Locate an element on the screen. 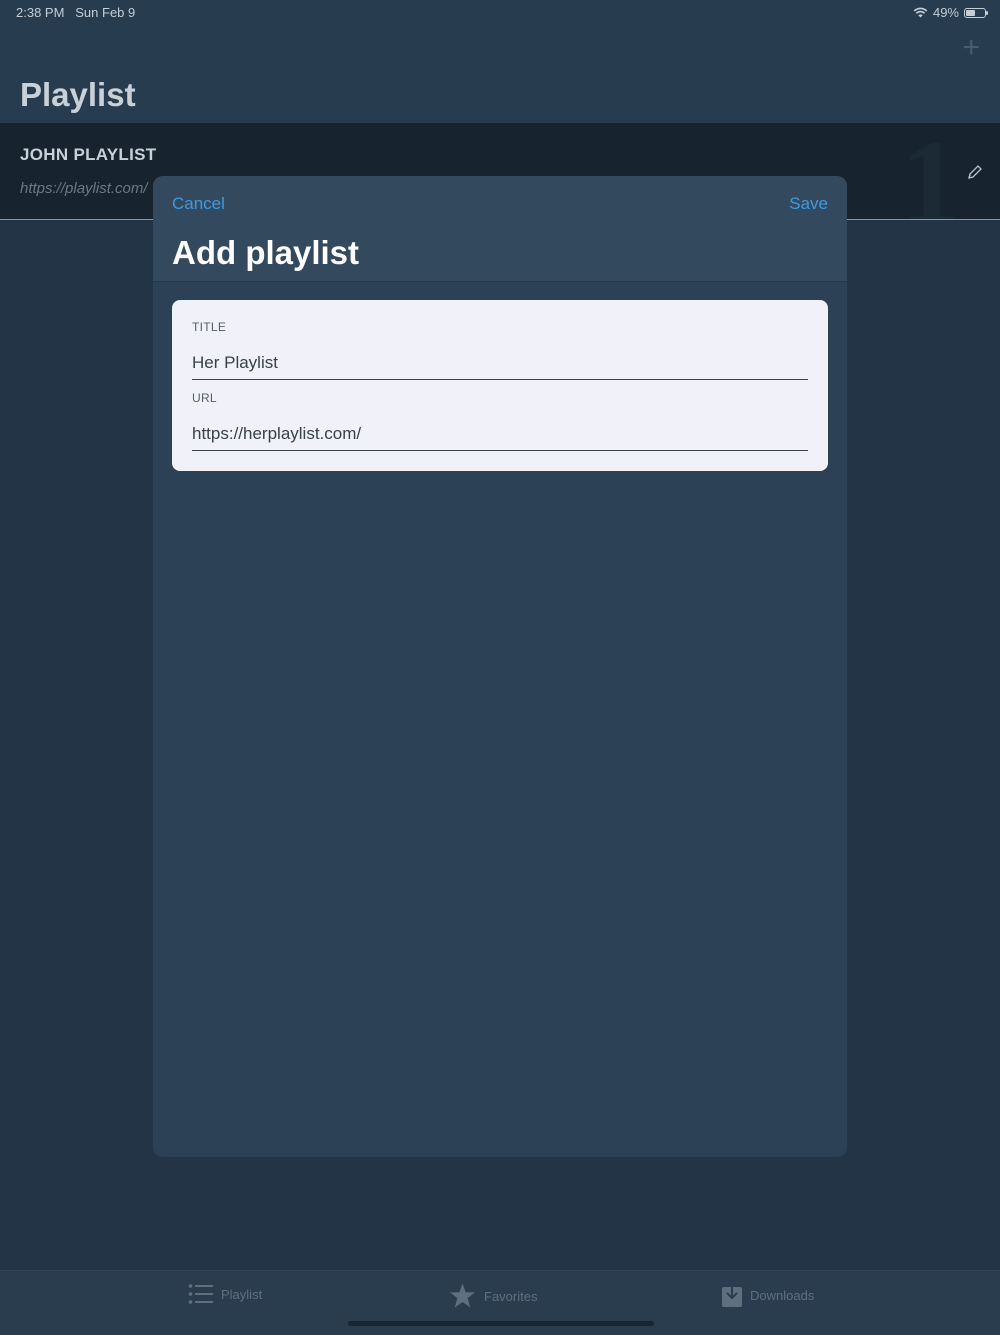 This screenshot has width=1000, height=1335. tab-favorites-label: Favorites is located at coordinates (511, 1296).